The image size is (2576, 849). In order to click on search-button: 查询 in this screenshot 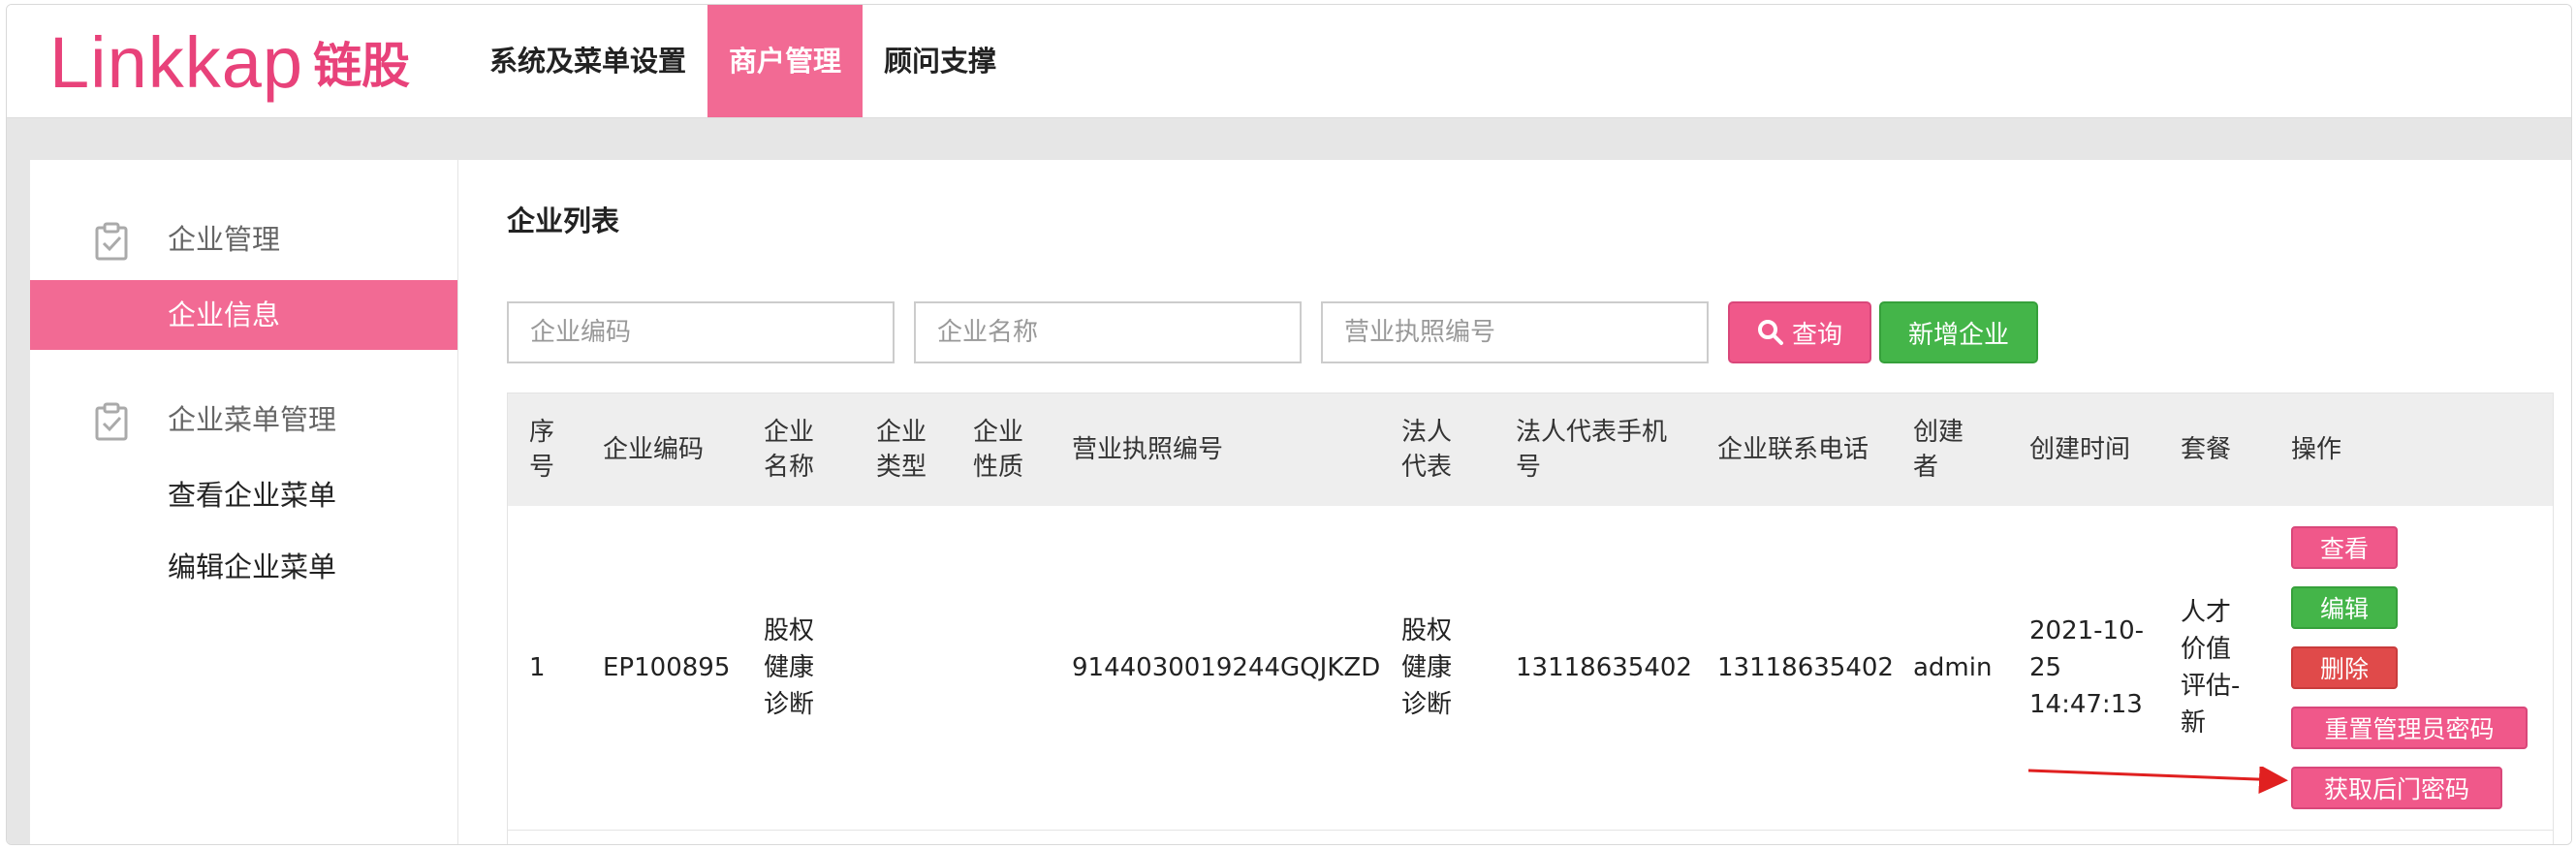, I will do `click(1799, 332)`.